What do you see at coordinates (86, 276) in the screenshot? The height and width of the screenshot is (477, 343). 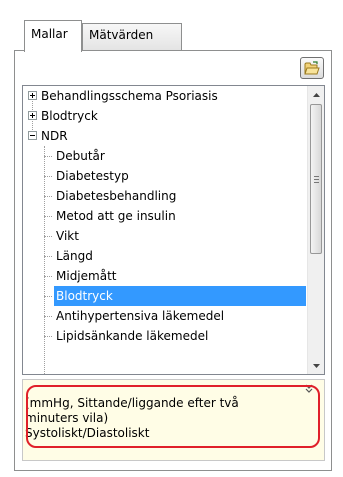 I see `tree-item-label: Midjemått` at bounding box center [86, 276].